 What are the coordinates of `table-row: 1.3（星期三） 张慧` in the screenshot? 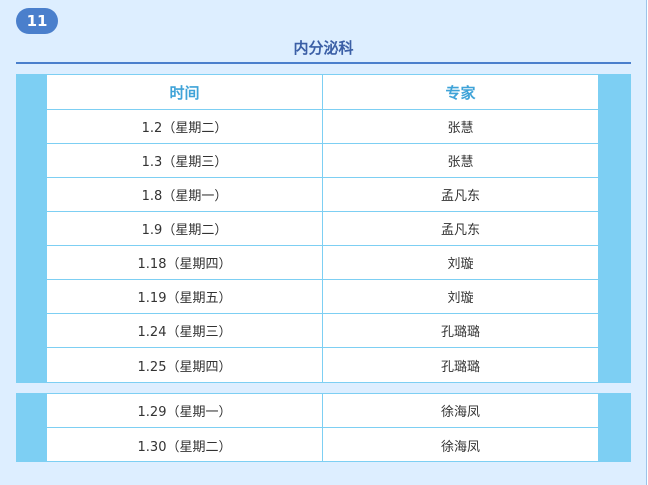 It's located at (322, 161).